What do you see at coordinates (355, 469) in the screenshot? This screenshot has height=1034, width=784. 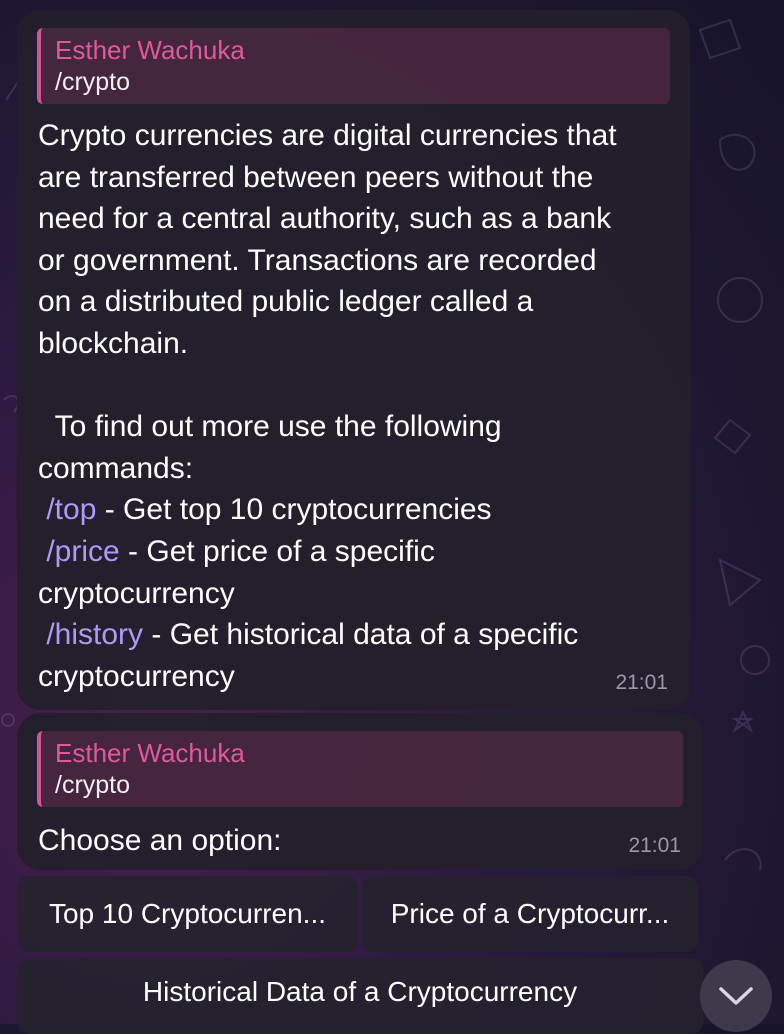 I see `message-line: commands:` at bounding box center [355, 469].